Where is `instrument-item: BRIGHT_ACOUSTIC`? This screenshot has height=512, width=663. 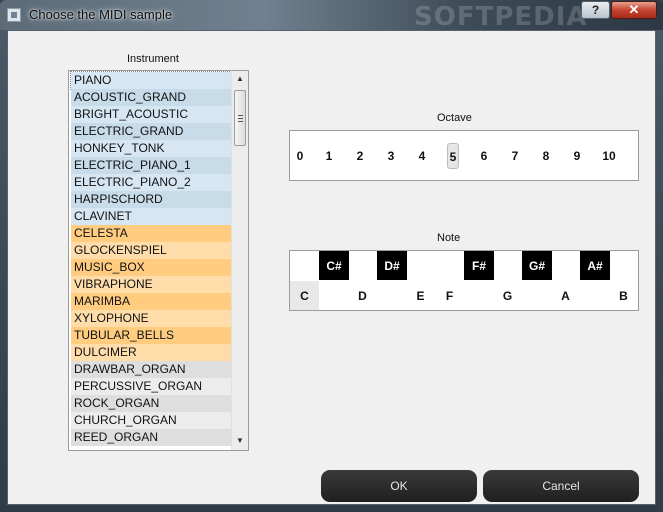 instrument-item: BRIGHT_ACOUSTIC is located at coordinates (151, 114).